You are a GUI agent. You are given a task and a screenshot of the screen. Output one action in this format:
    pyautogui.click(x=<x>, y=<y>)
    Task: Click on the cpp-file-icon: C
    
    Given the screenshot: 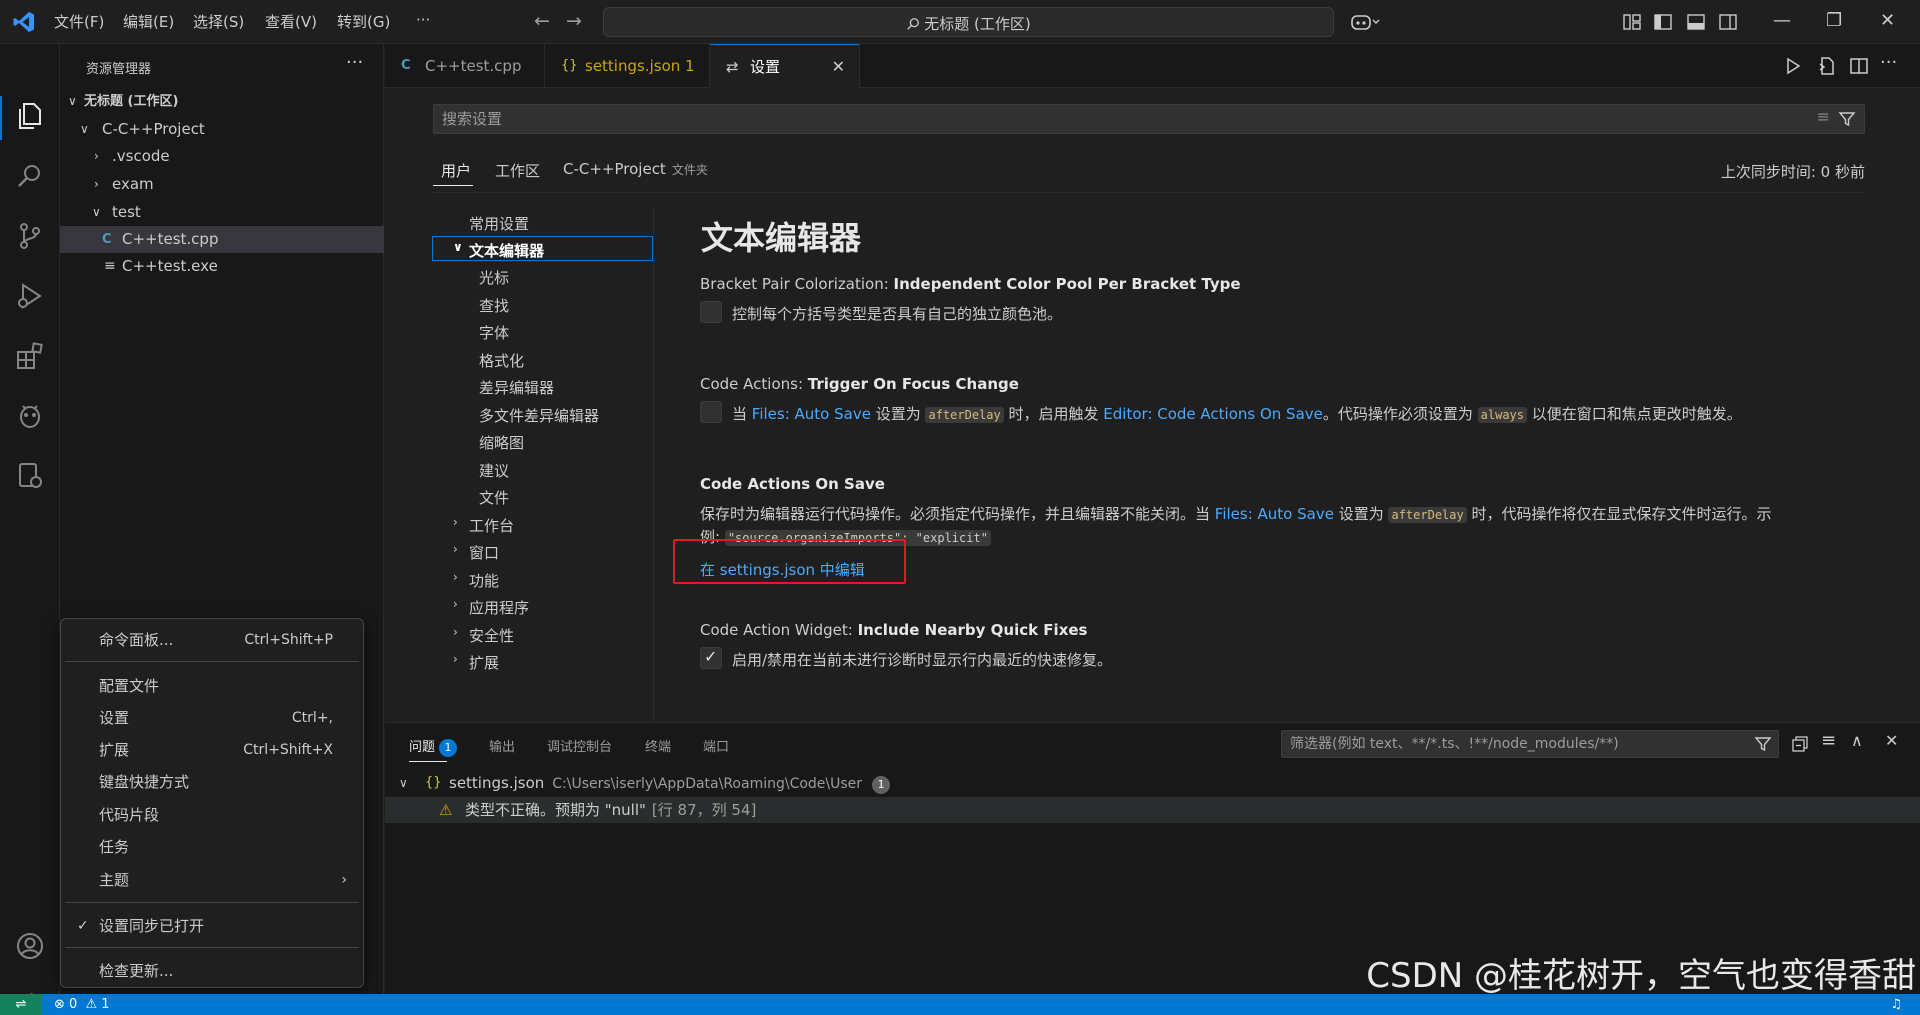 What is the action you would take?
    pyautogui.click(x=406, y=65)
    